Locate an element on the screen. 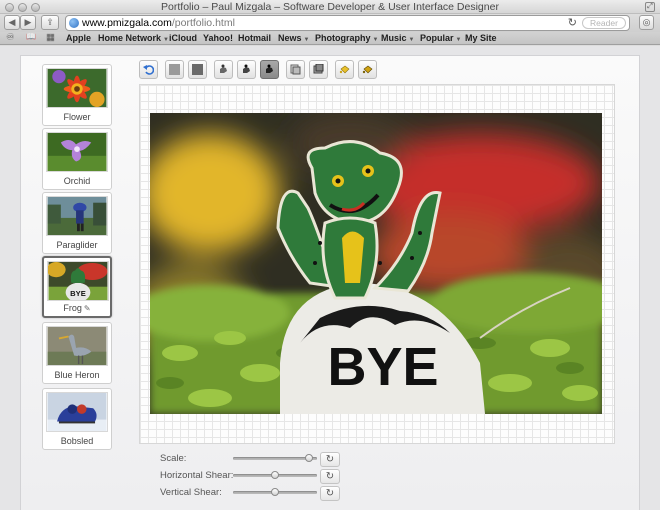 The width and height of the screenshot is (660, 510). thumbnail-blue-heron: Blue Heron is located at coordinates (77, 353).